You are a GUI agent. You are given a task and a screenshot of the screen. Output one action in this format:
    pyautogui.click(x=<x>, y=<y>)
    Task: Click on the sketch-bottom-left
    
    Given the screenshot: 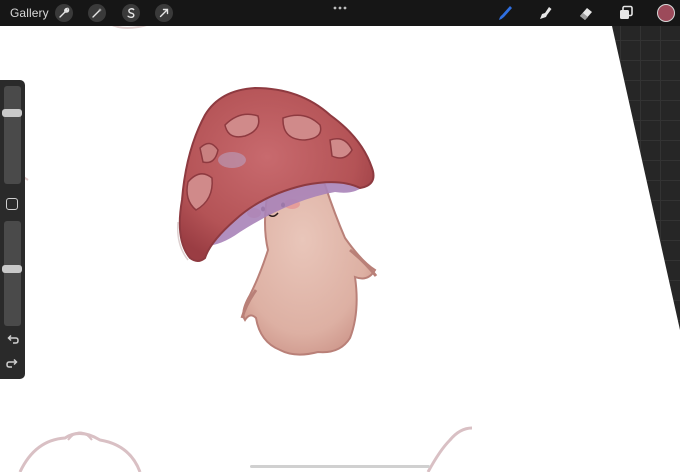 What is the action you would take?
    pyautogui.click(x=80, y=452)
    